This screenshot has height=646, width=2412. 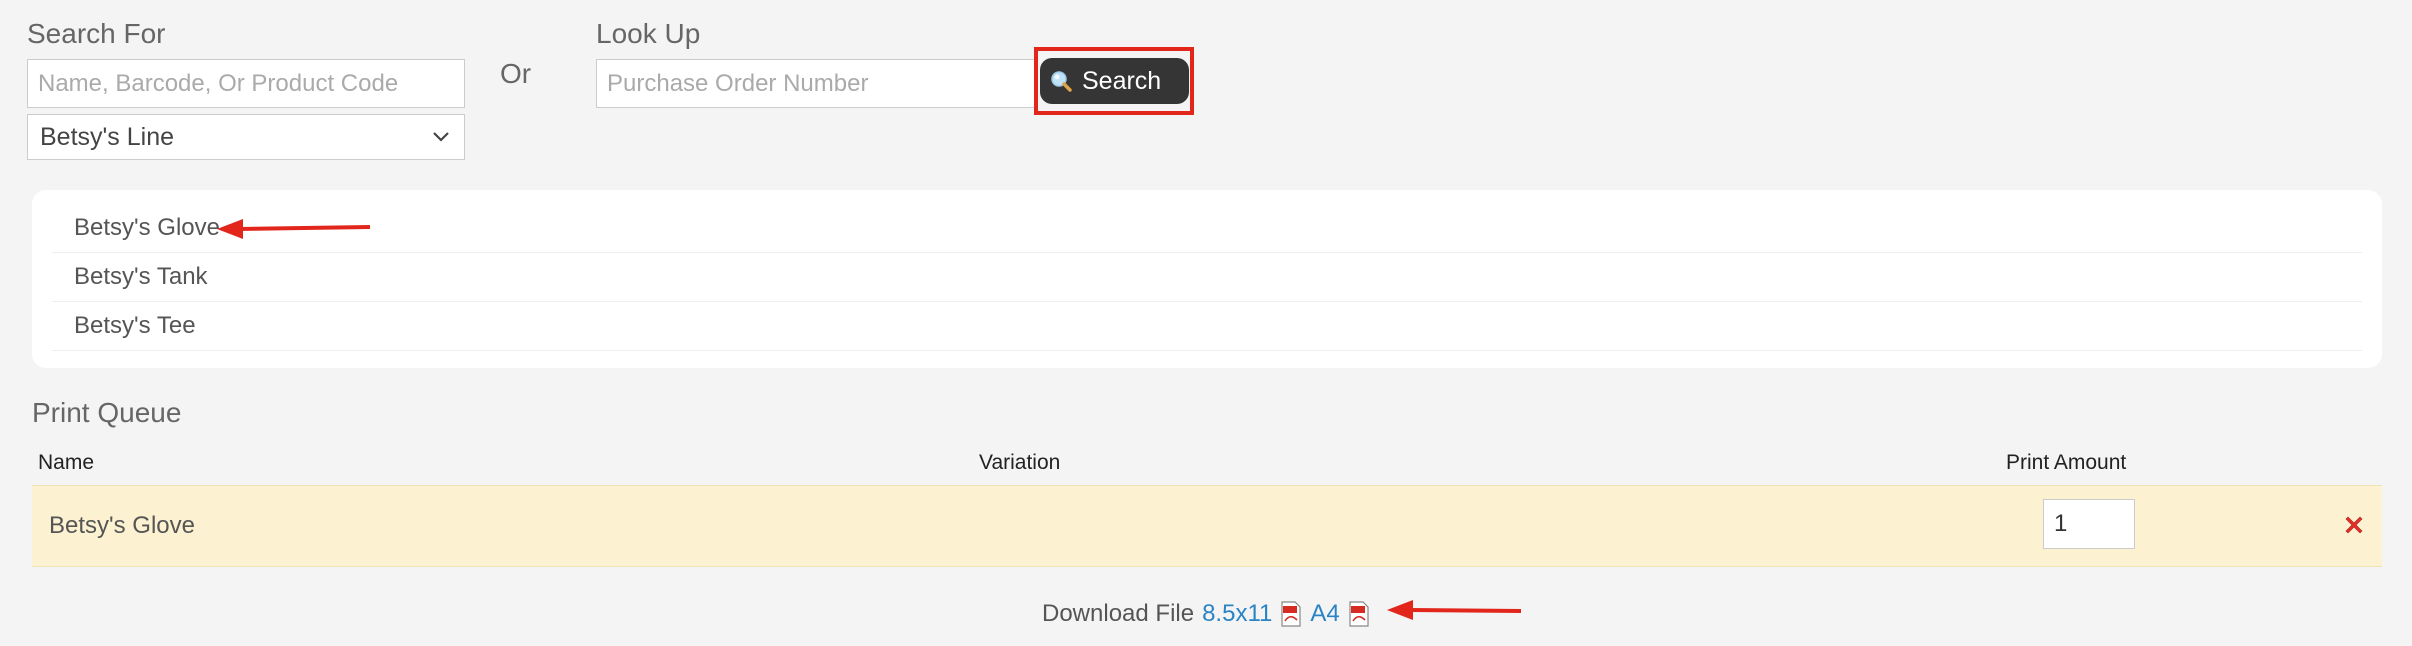 What do you see at coordinates (816, 83) in the screenshot?
I see `purchase-order-input` at bounding box center [816, 83].